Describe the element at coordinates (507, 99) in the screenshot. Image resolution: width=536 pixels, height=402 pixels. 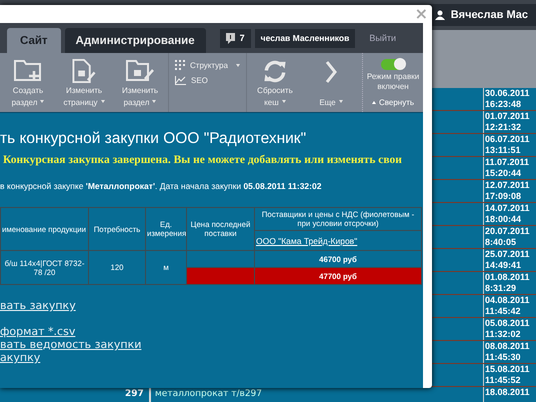
I see `date-cell-text: 30.06.2011 16:23:48` at that location.